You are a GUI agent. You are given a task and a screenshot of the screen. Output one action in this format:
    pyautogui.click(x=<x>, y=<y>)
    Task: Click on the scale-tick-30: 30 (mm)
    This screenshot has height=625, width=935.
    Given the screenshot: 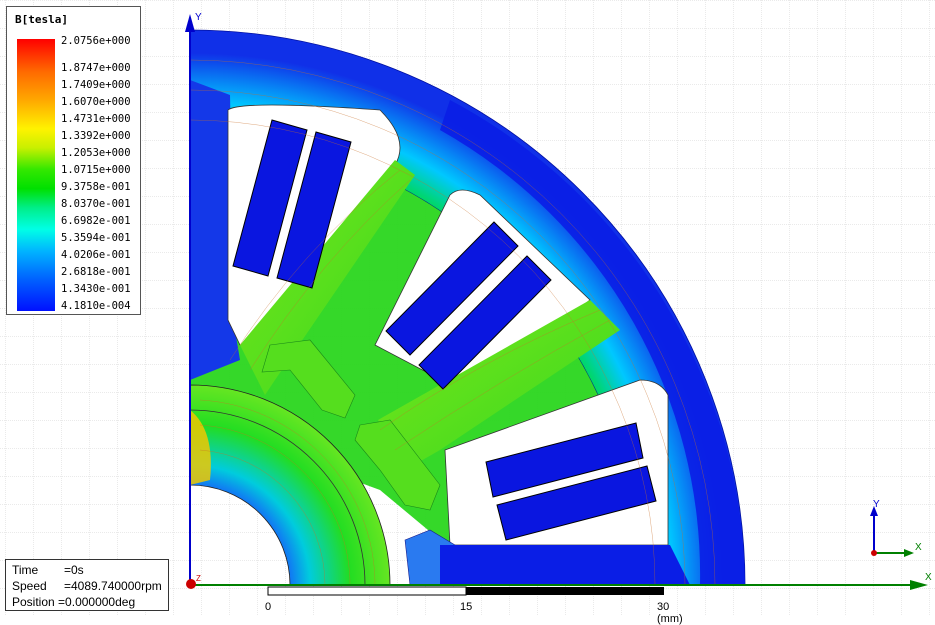 What is the action you would take?
    pyautogui.click(x=670, y=613)
    